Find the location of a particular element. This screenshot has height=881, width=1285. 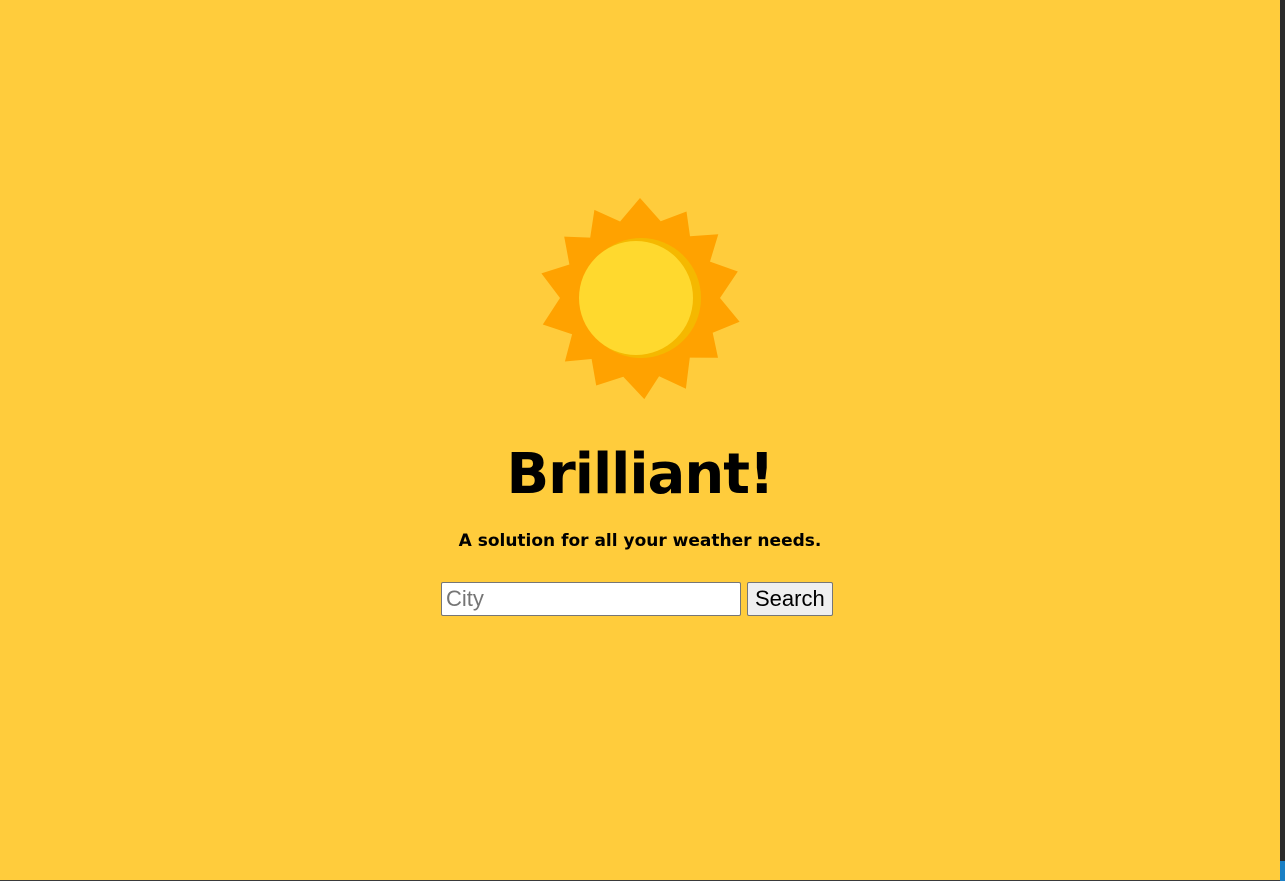

sun-icon is located at coordinates (640, 299).